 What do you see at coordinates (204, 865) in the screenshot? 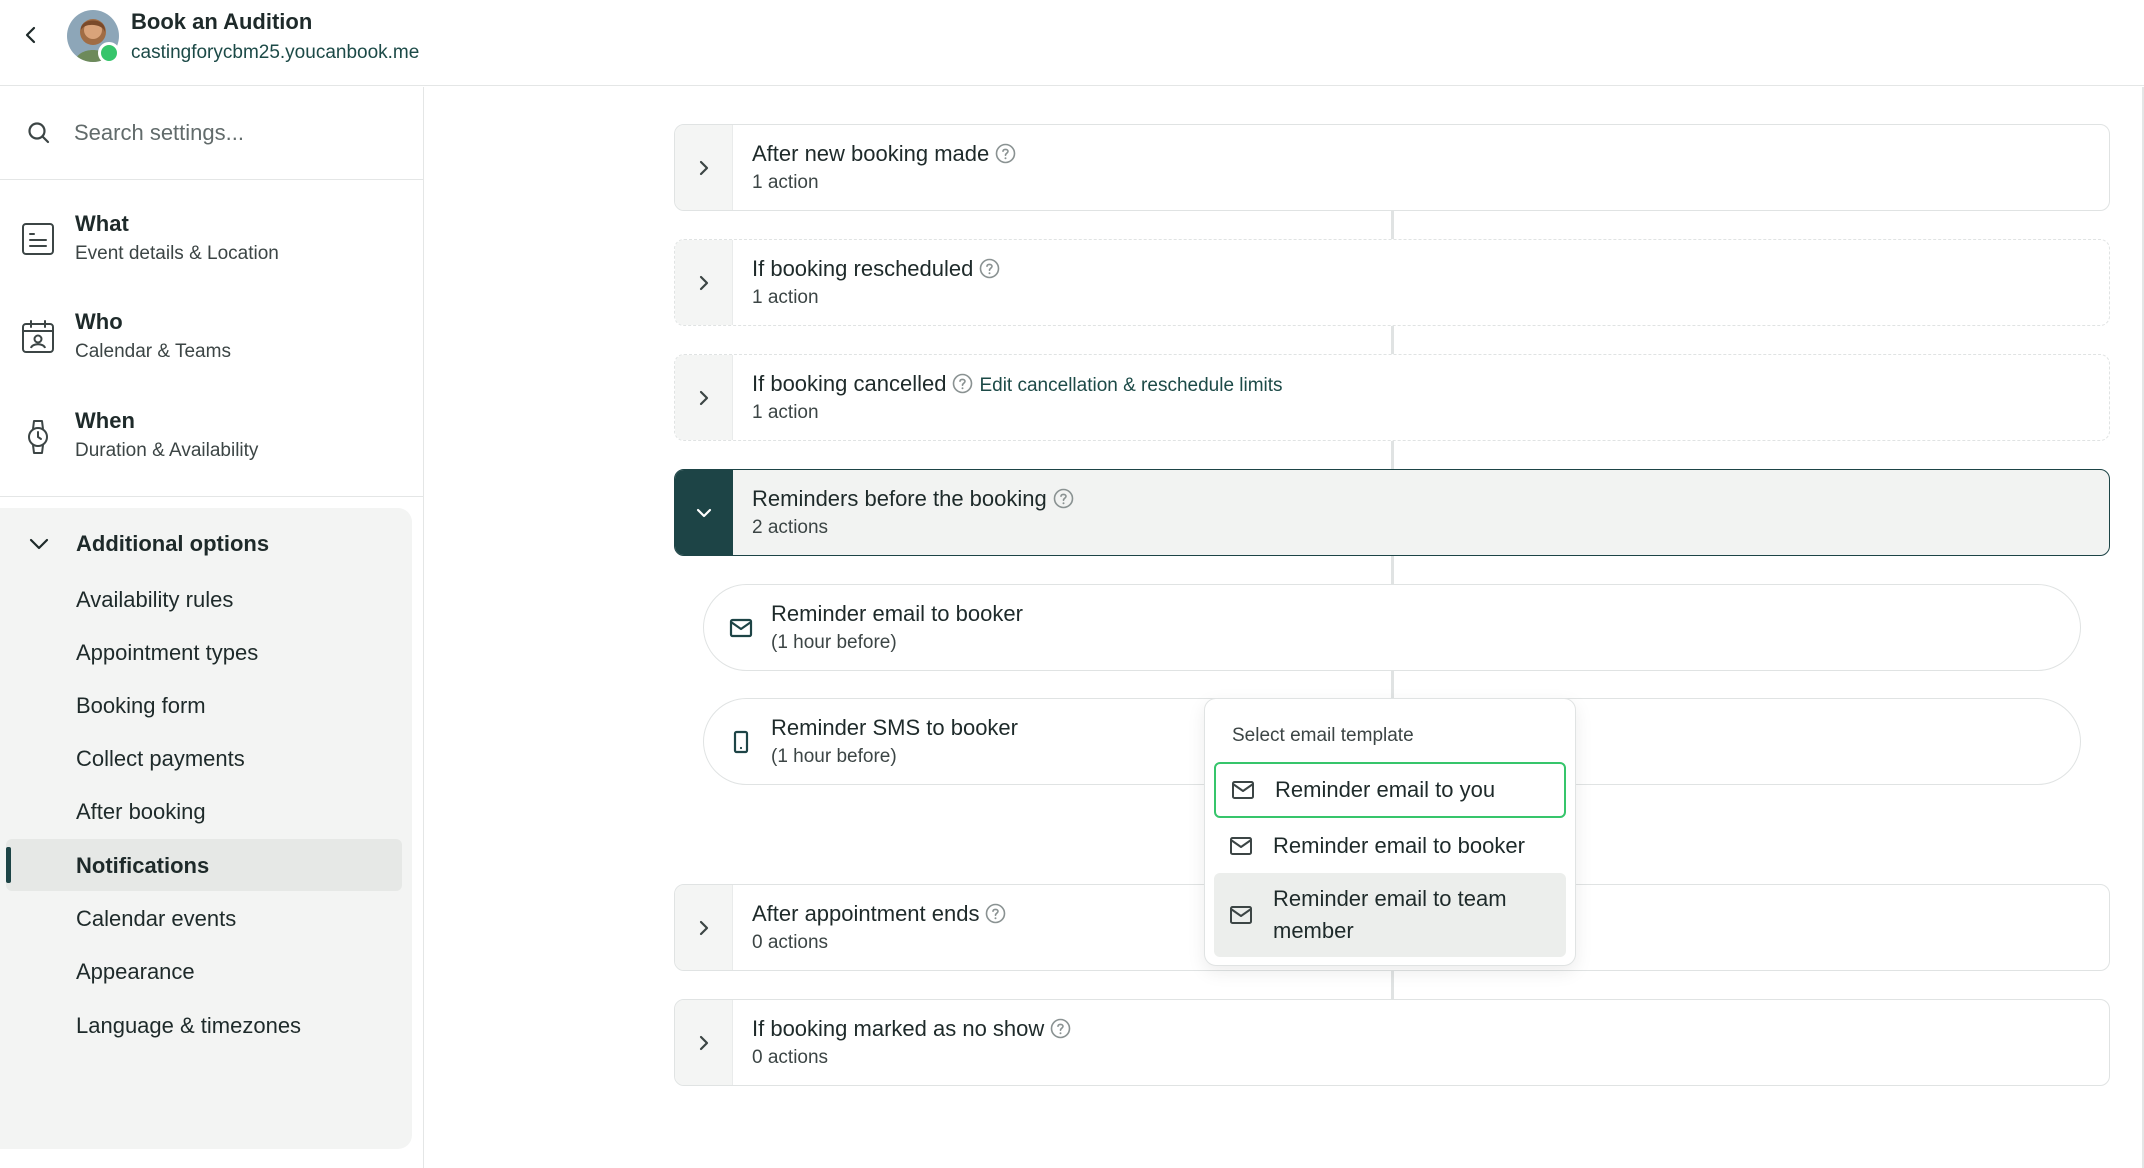
I see `sidebar-item-notifications: Notifications` at bounding box center [204, 865].